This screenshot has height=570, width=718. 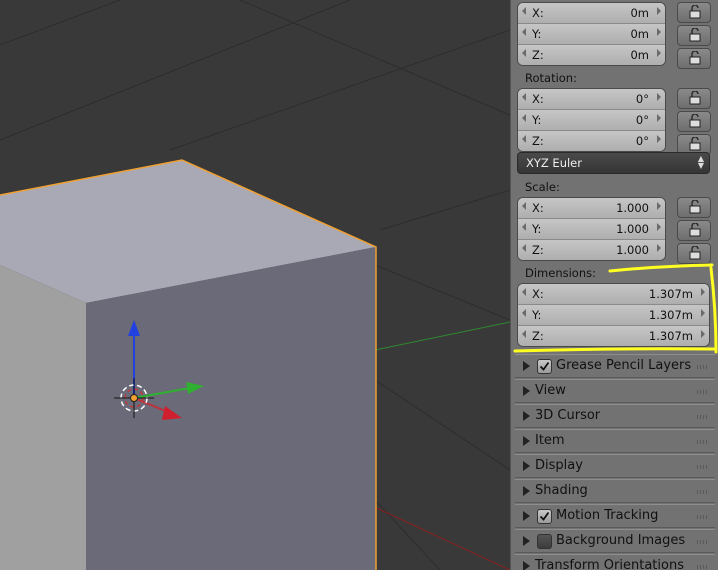 I want to click on location-z-field: Z: 0m, so click(x=591, y=55).